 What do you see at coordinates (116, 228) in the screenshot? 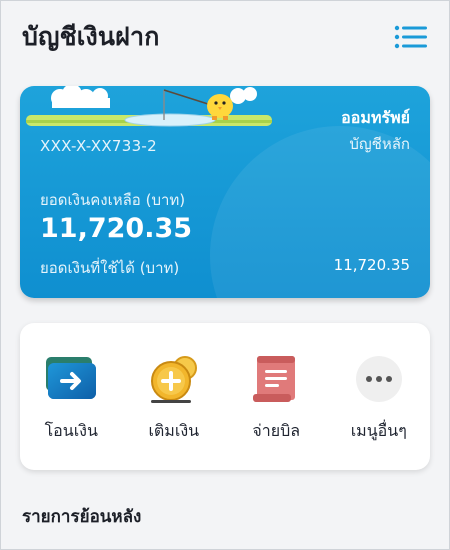
I see `balance-value: 11,720.35` at bounding box center [116, 228].